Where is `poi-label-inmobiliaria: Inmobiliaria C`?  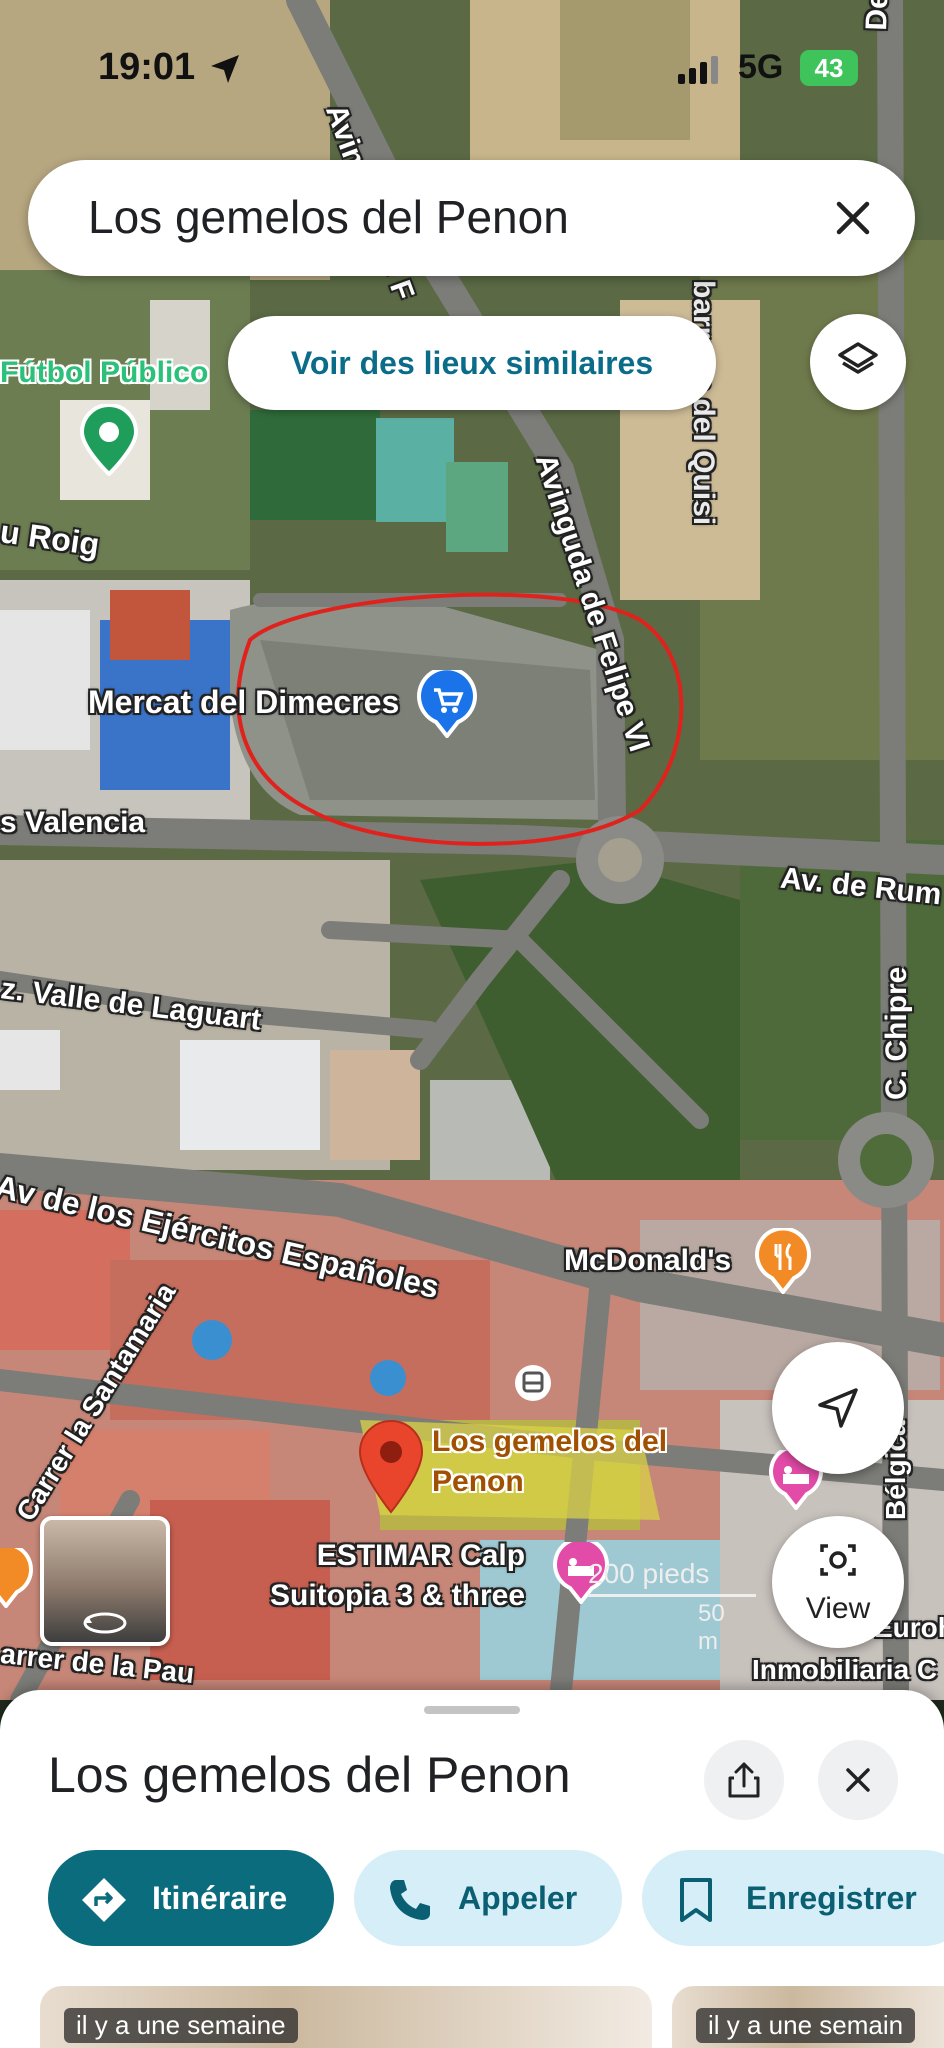 poi-label-inmobiliaria: Inmobiliaria C is located at coordinates (845, 1669).